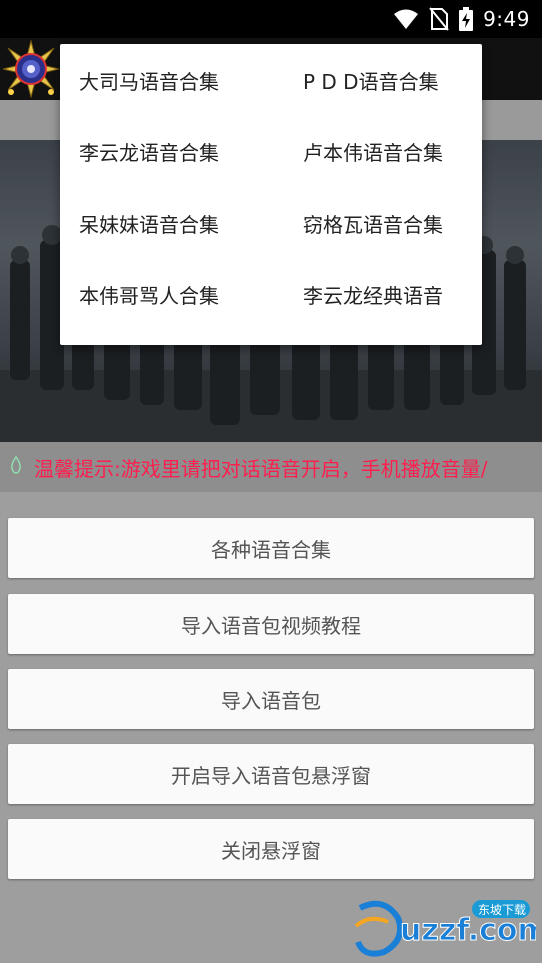 This screenshot has height=963, width=542. Describe the element at coordinates (271, 548) in the screenshot. I see `all-voice-collections-button: 各种语音合集` at that location.